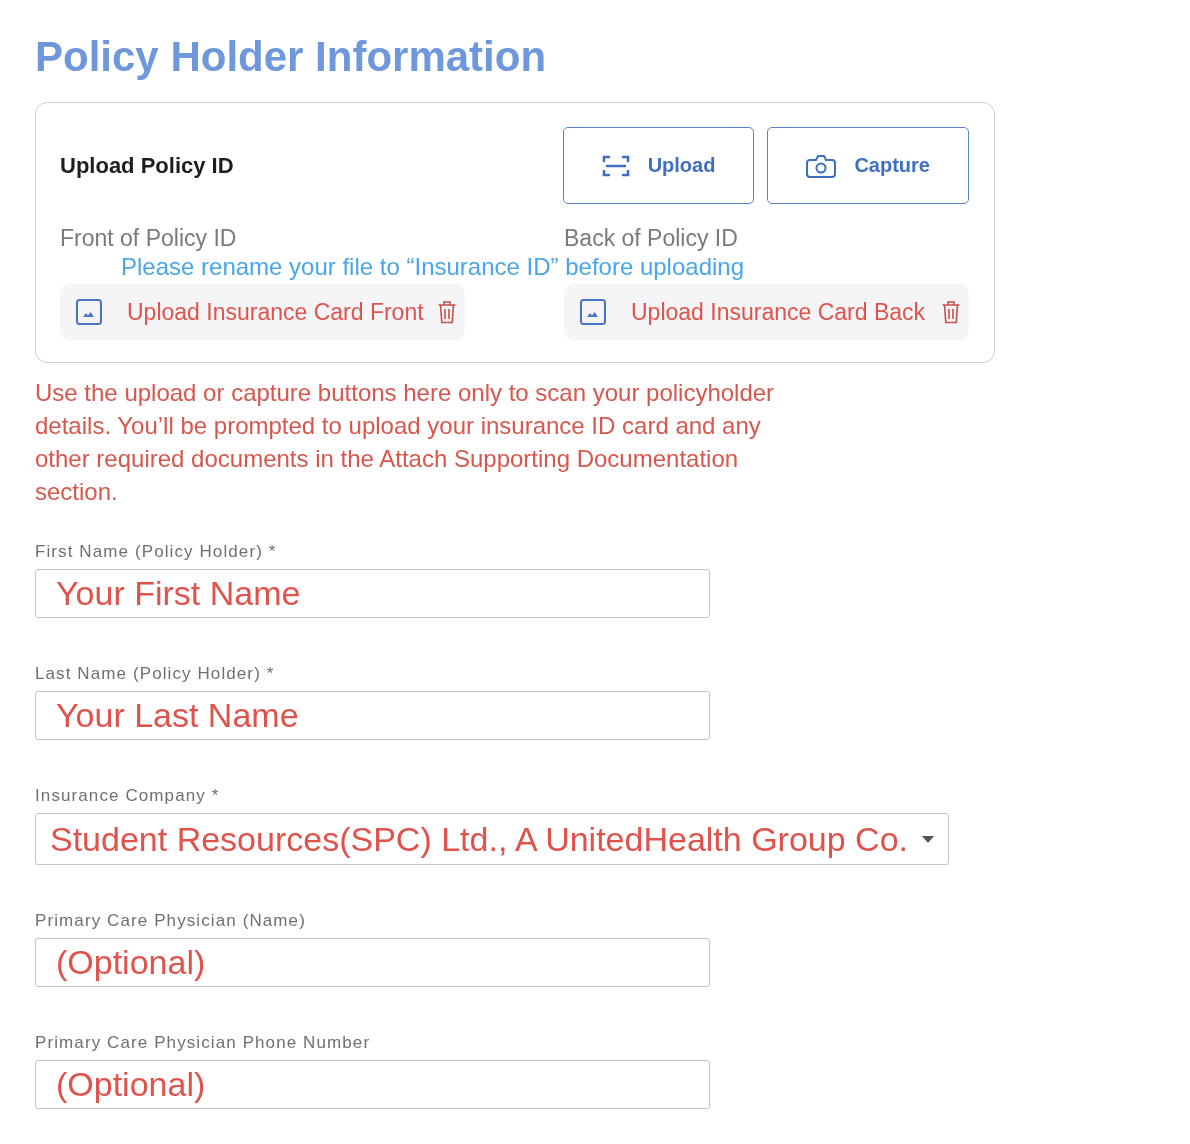  Describe the element at coordinates (372, 715) in the screenshot. I see `input-field: Your Last Name` at that location.